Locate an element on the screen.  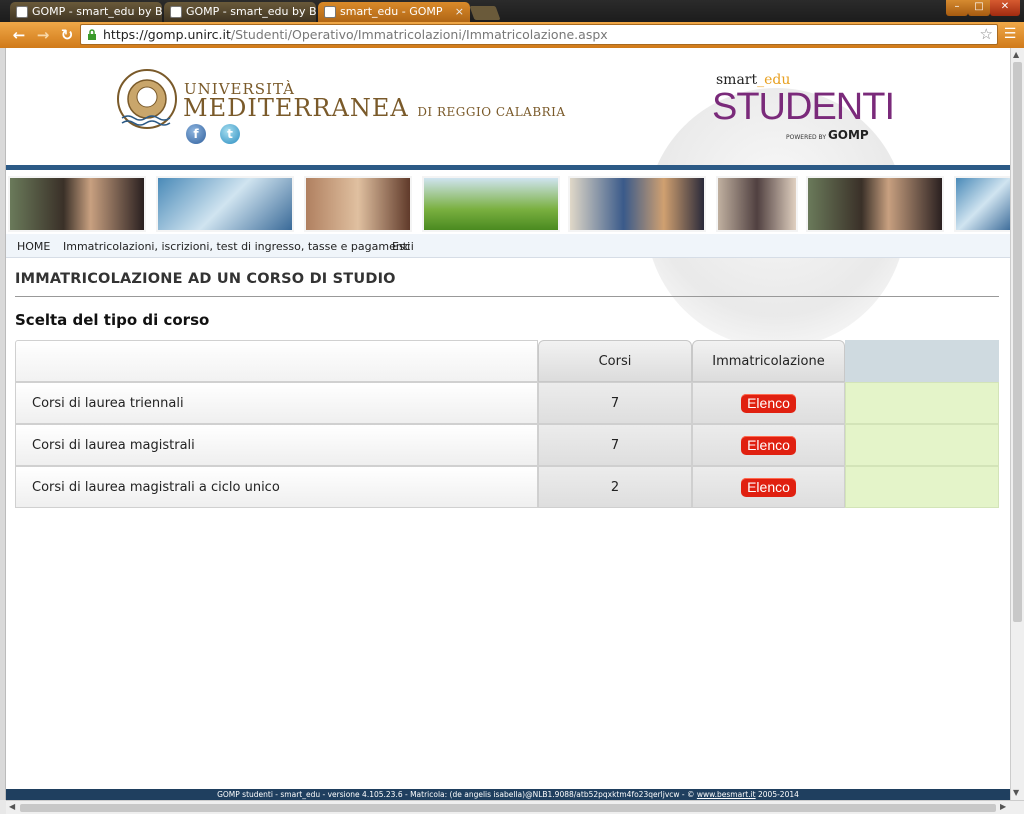
close-window-button: ✕ is located at coordinates (1005, 8).